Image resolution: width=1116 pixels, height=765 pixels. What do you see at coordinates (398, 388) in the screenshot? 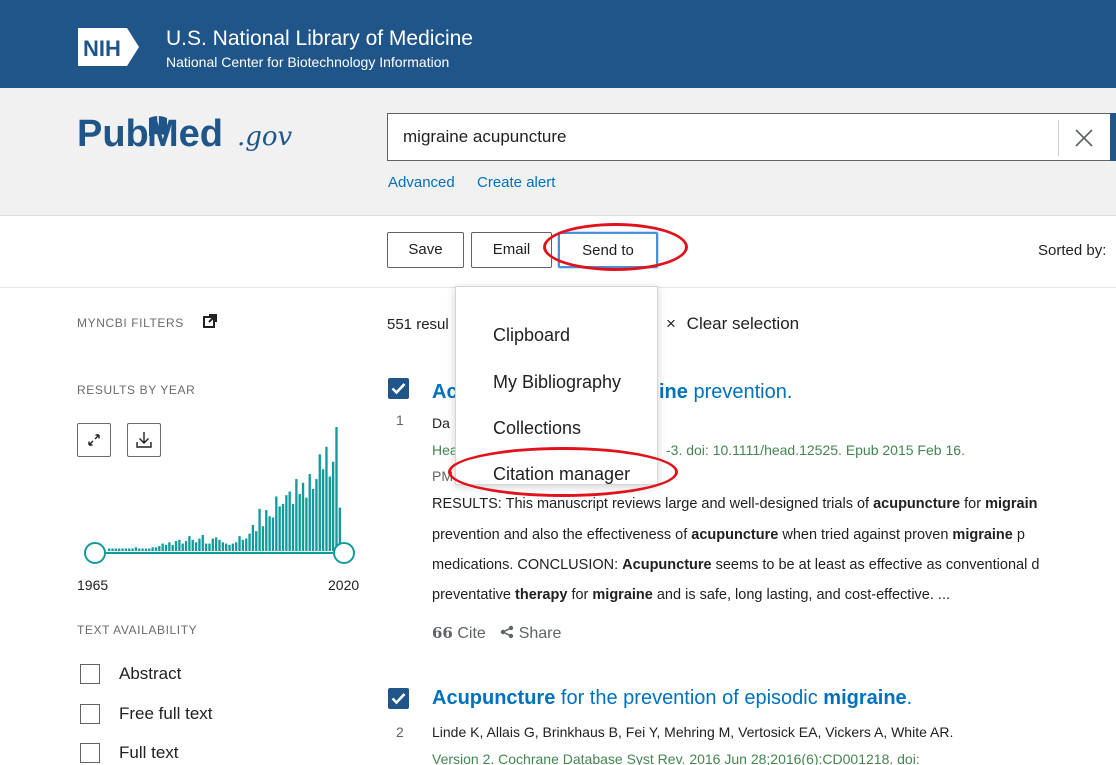
I see `result-1-checkbox` at bounding box center [398, 388].